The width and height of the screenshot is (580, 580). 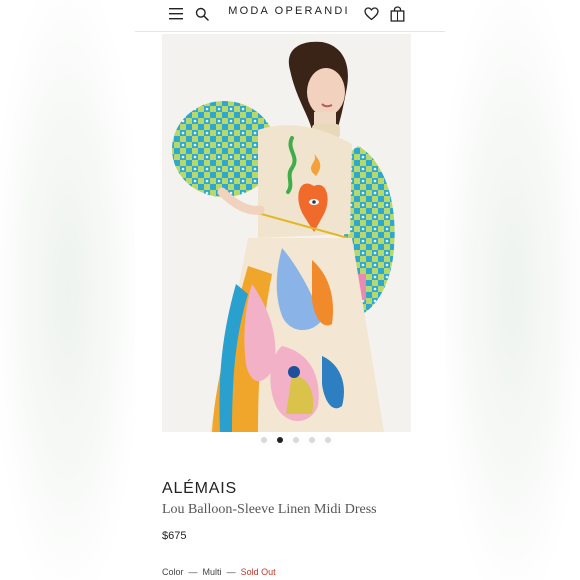 I want to click on top-navigation-bar: MODA OPERANDI, so click(x=290, y=16).